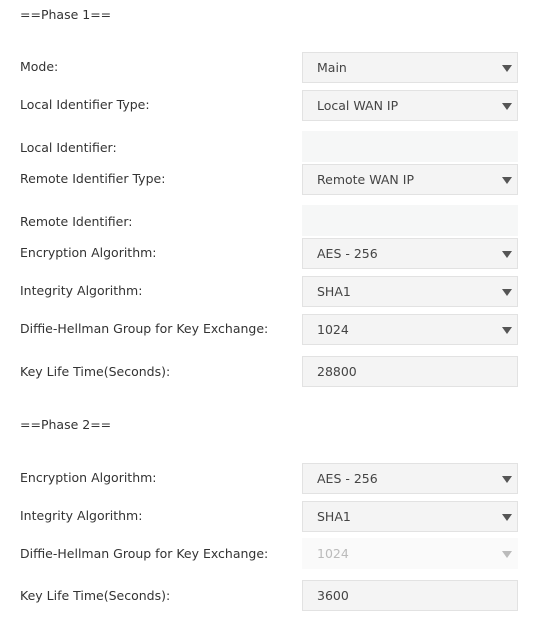 The image size is (537, 623). What do you see at coordinates (68, 147) in the screenshot?
I see `local-id-label: Local Identifier:` at bounding box center [68, 147].